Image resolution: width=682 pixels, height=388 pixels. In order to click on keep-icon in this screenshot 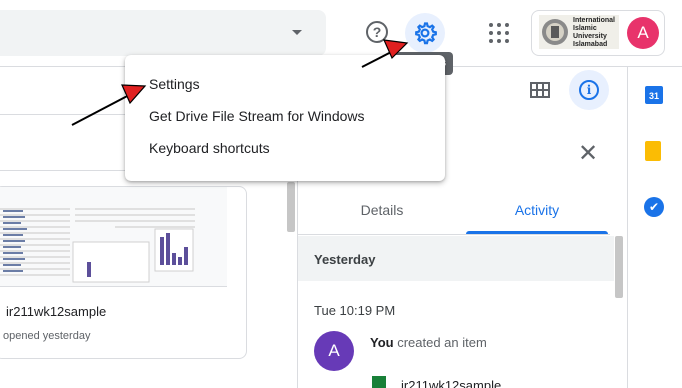, I will do `click(653, 151)`.